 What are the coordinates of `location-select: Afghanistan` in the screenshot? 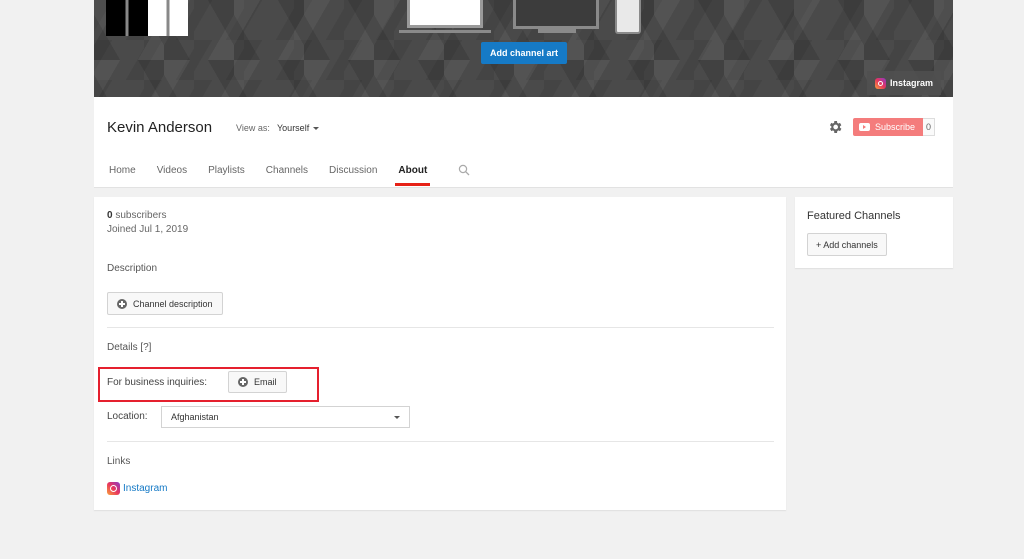 It's located at (285, 417).